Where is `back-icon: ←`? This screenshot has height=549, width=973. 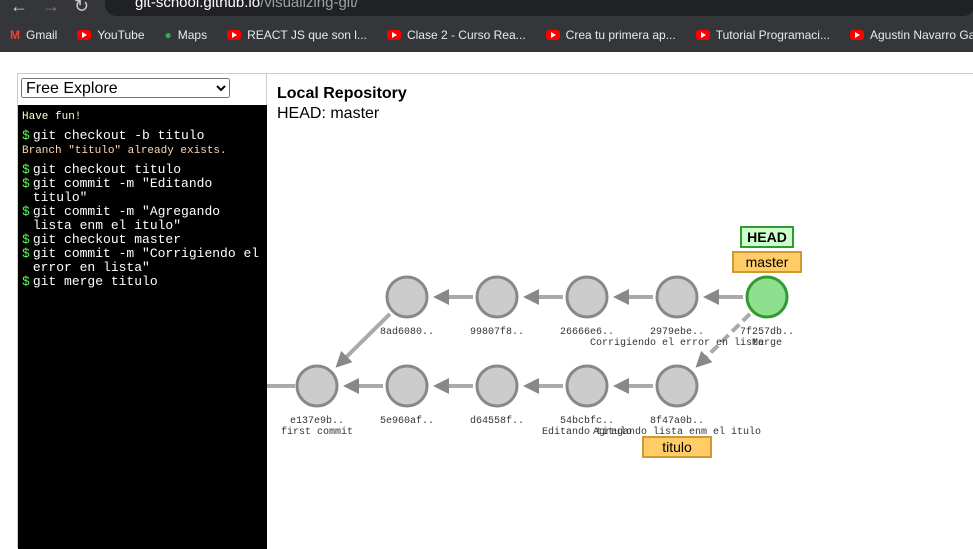 back-icon: ← is located at coordinates (19, 8).